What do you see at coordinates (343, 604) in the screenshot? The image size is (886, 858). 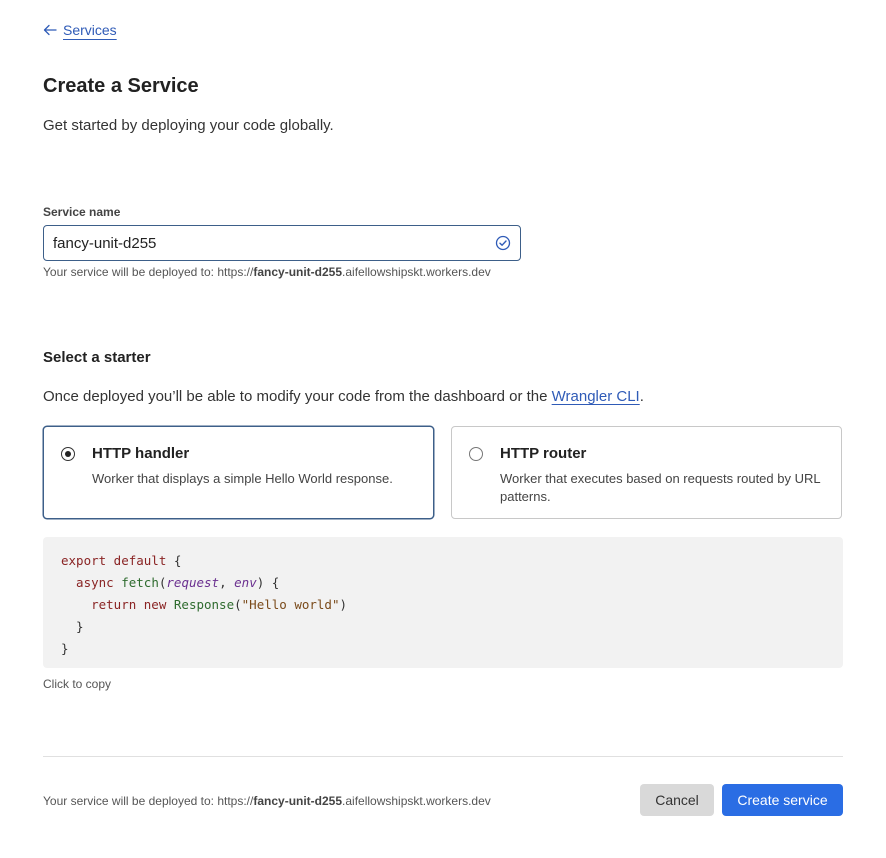 I see `code-token: )` at bounding box center [343, 604].